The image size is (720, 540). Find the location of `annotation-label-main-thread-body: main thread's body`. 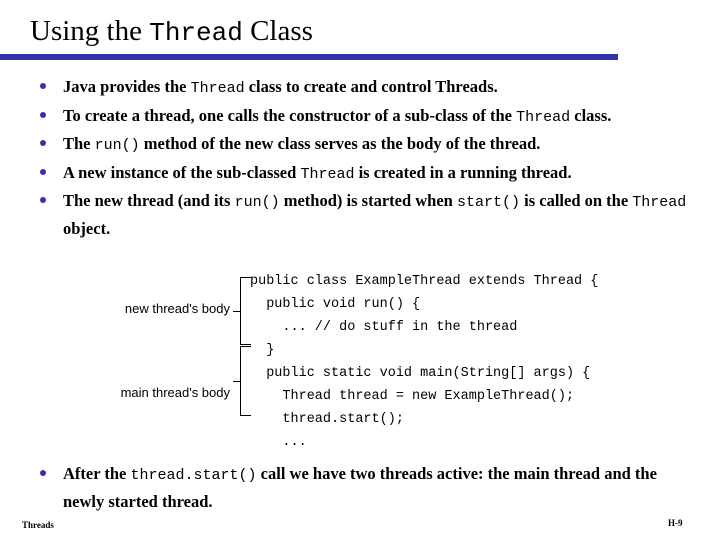

annotation-label-main-thread-body: main thread's body is located at coordinates (175, 392).